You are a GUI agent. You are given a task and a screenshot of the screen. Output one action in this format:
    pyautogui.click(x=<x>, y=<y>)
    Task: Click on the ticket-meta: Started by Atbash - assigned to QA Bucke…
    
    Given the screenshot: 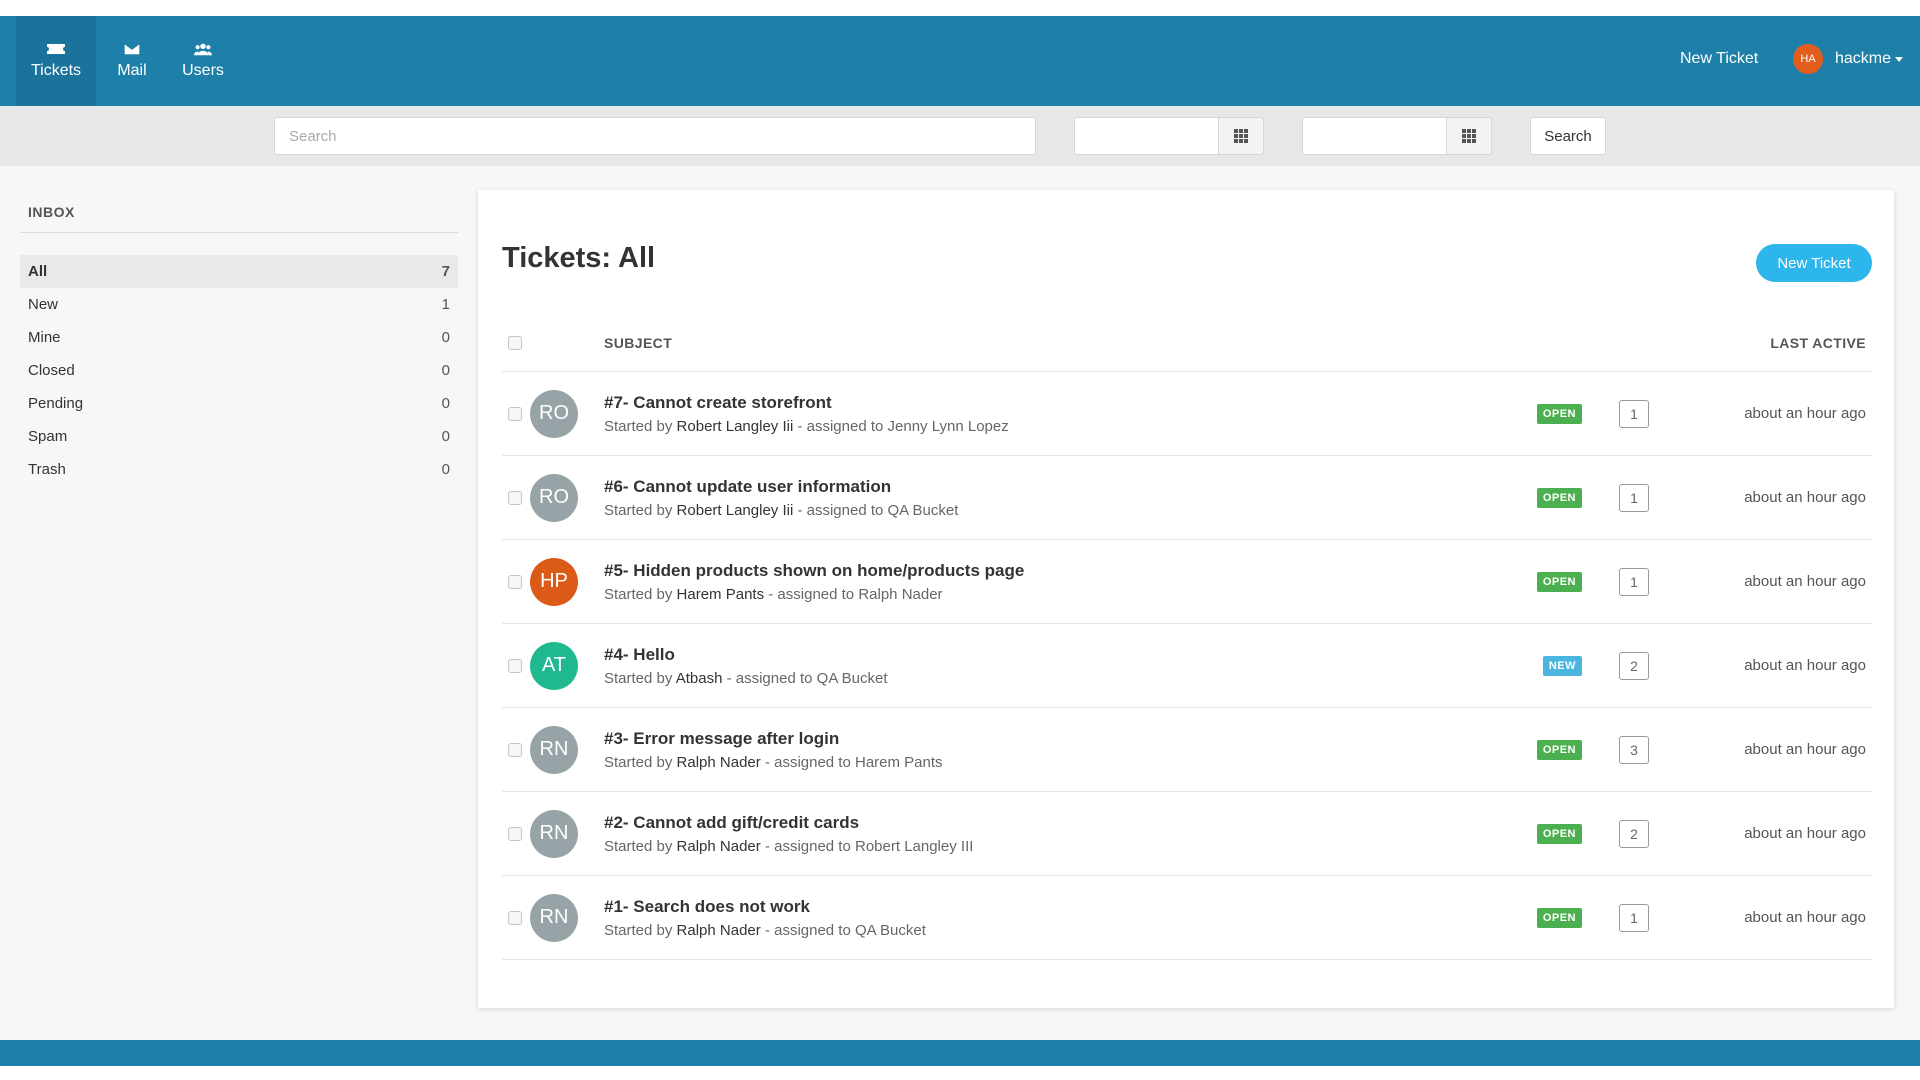 What is the action you would take?
    pyautogui.click(x=1063, y=678)
    